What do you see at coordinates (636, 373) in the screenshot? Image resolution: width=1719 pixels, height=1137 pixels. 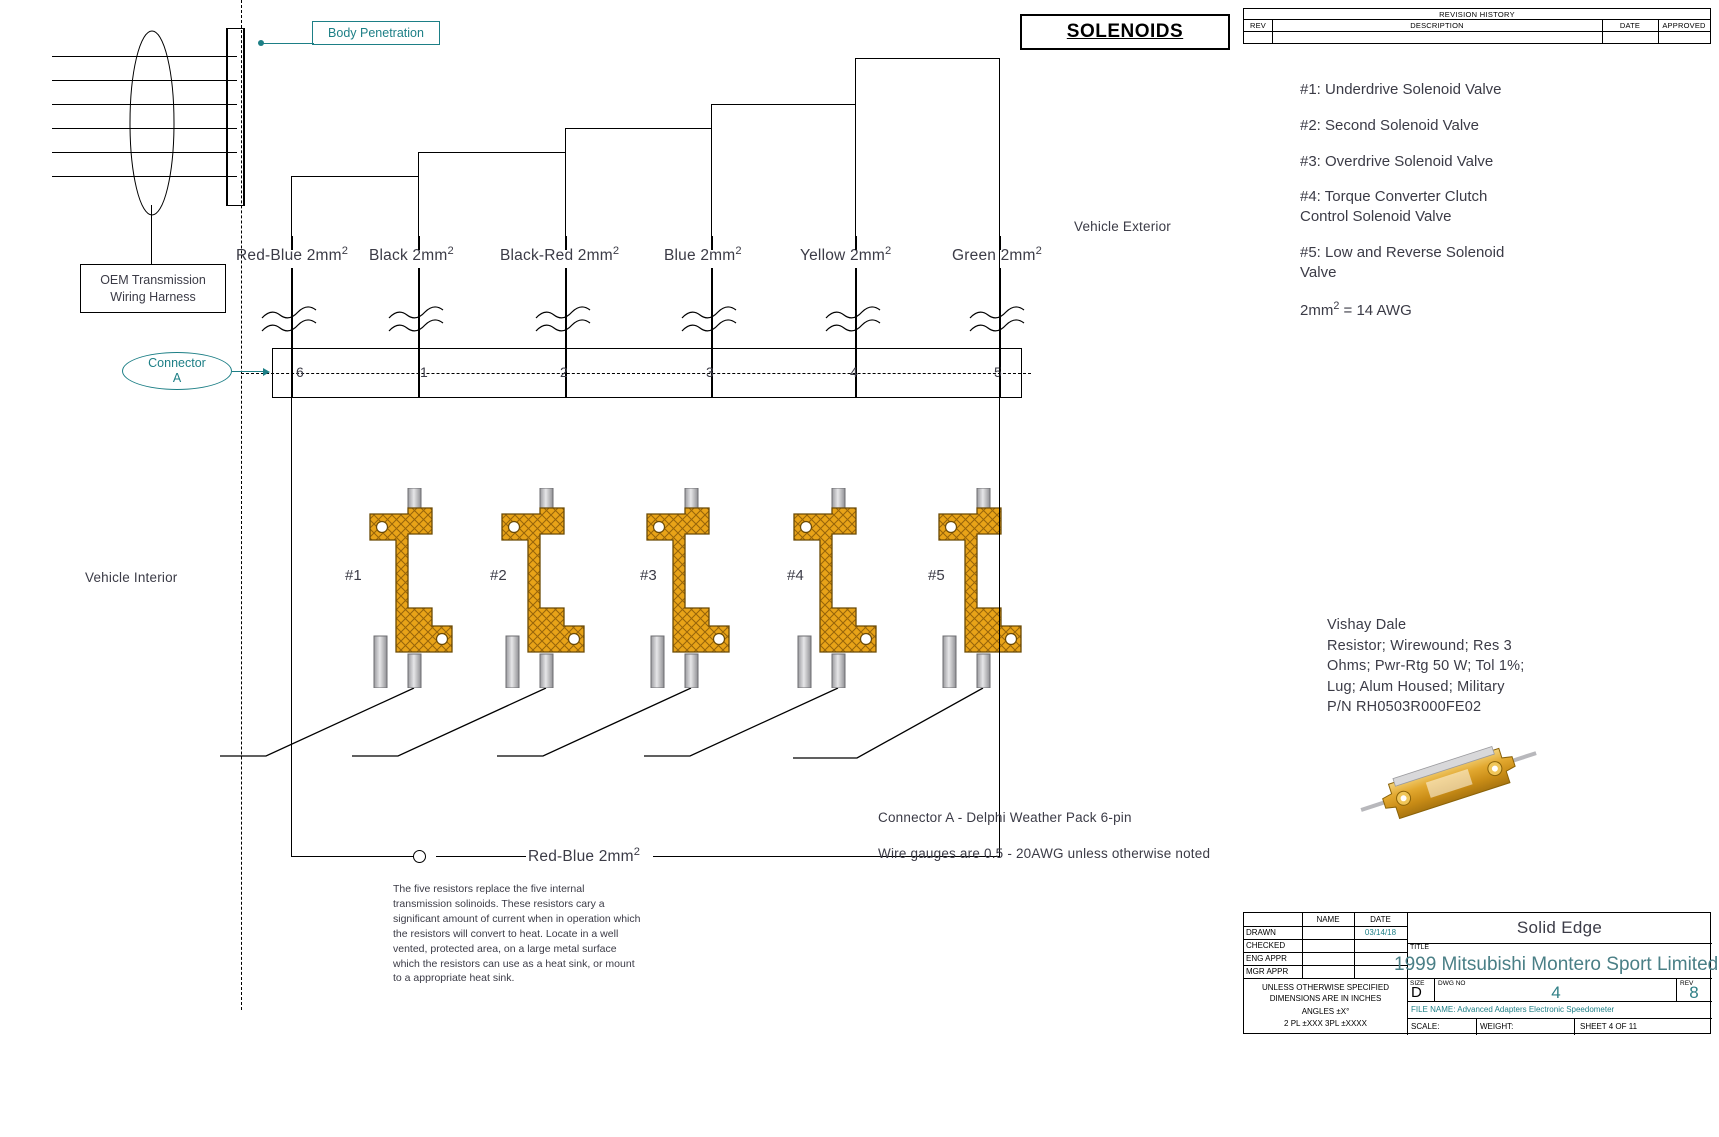 I see `connector-centerline` at bounding box center [636, 373].